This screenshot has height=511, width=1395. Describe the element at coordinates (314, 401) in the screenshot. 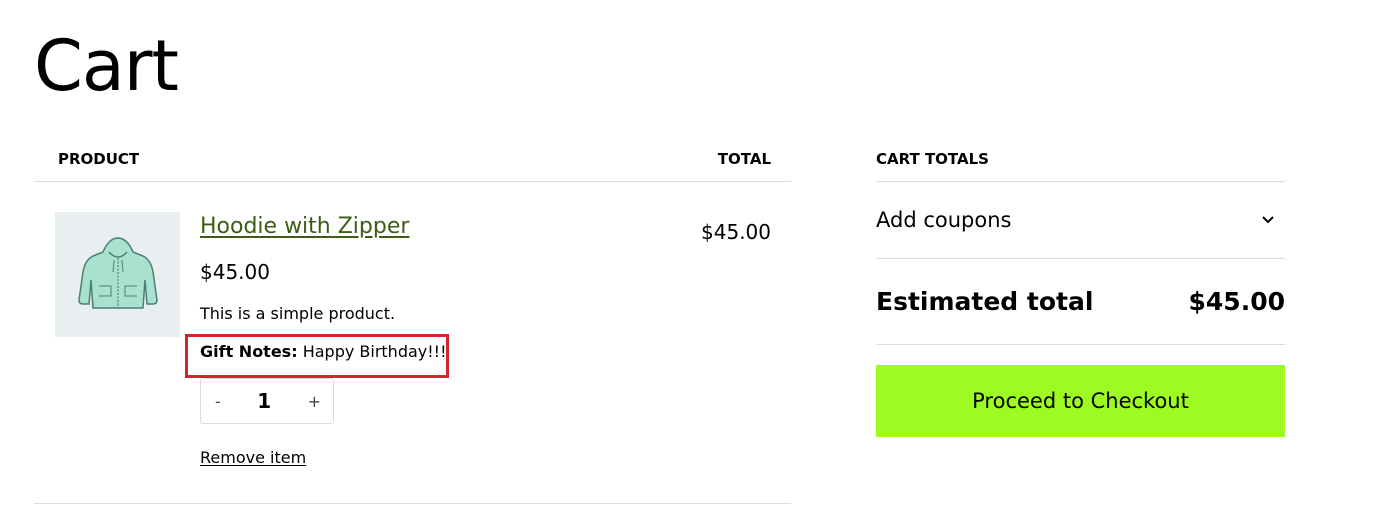

I see `increase-quantity-button: +` at that location.